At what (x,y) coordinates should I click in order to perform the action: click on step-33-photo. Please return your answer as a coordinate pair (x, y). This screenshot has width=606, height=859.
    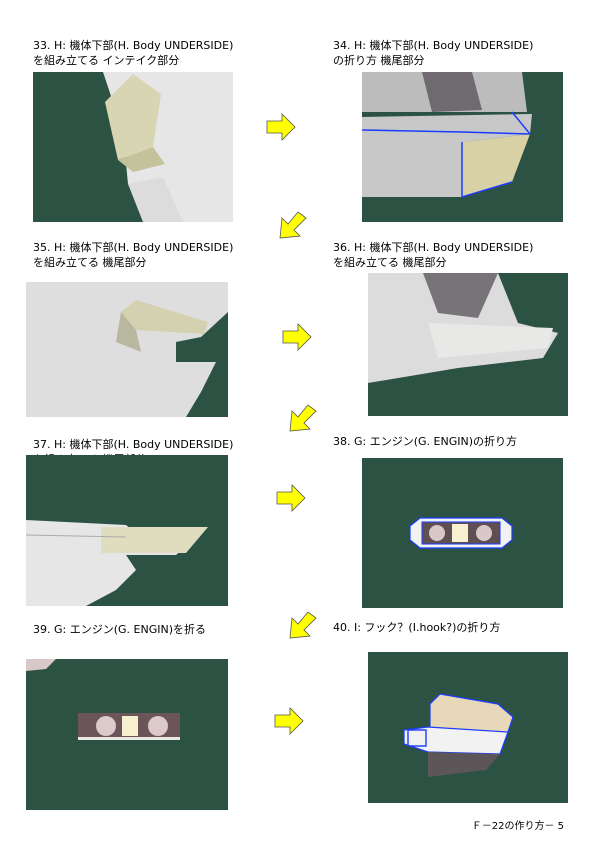
    Looking at the image, I should click on (133, 147).